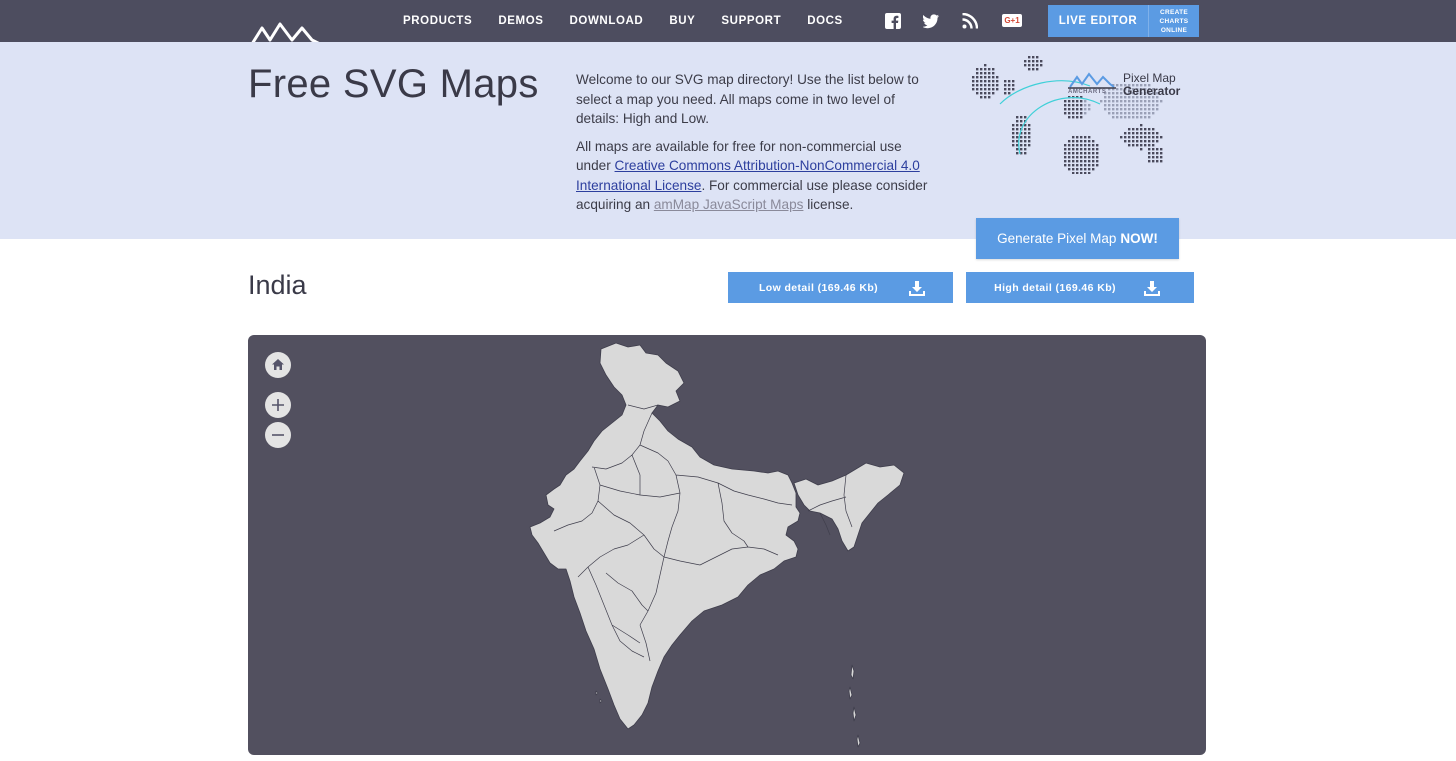 The image size is (1456, 761). What do you see at coordinates (729, 204) in the screenshot?
I see `ammap-link: amMap JavaScript Maps` at bounding box center [729, 204].